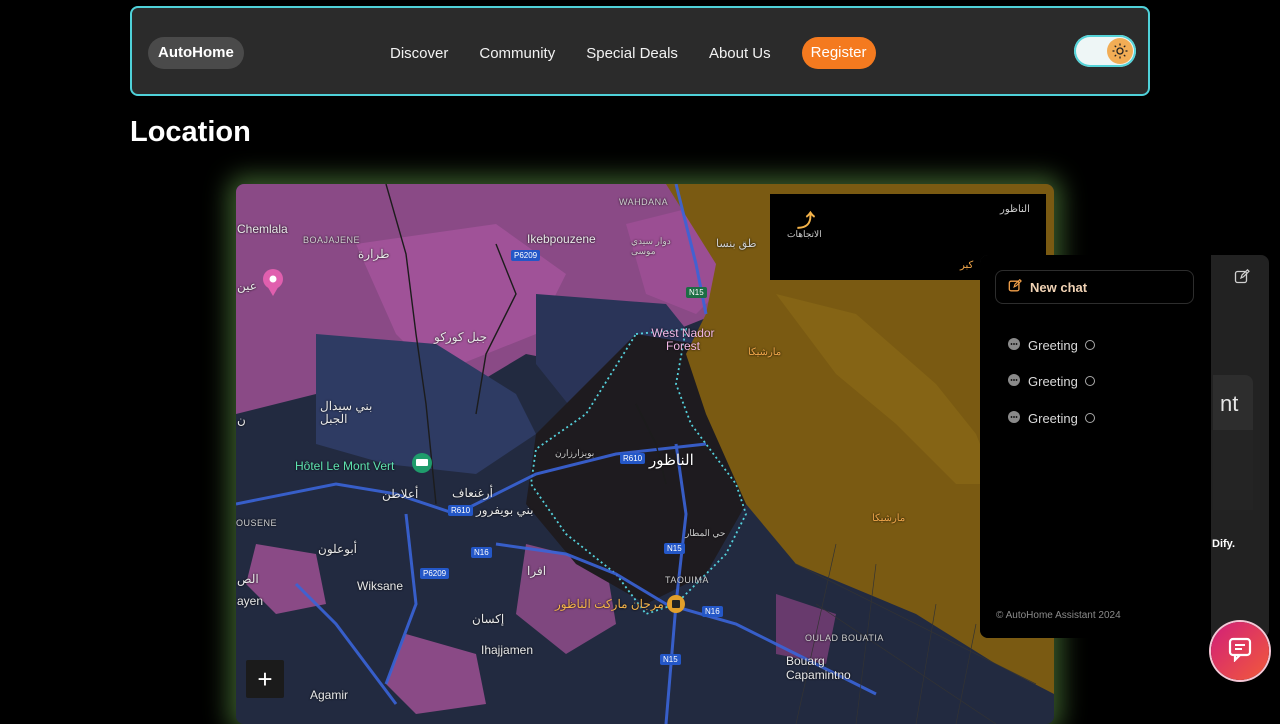 The height and width of the screenshot is (724, 1280). I want to click on sun-icon, so click(1120, 51).